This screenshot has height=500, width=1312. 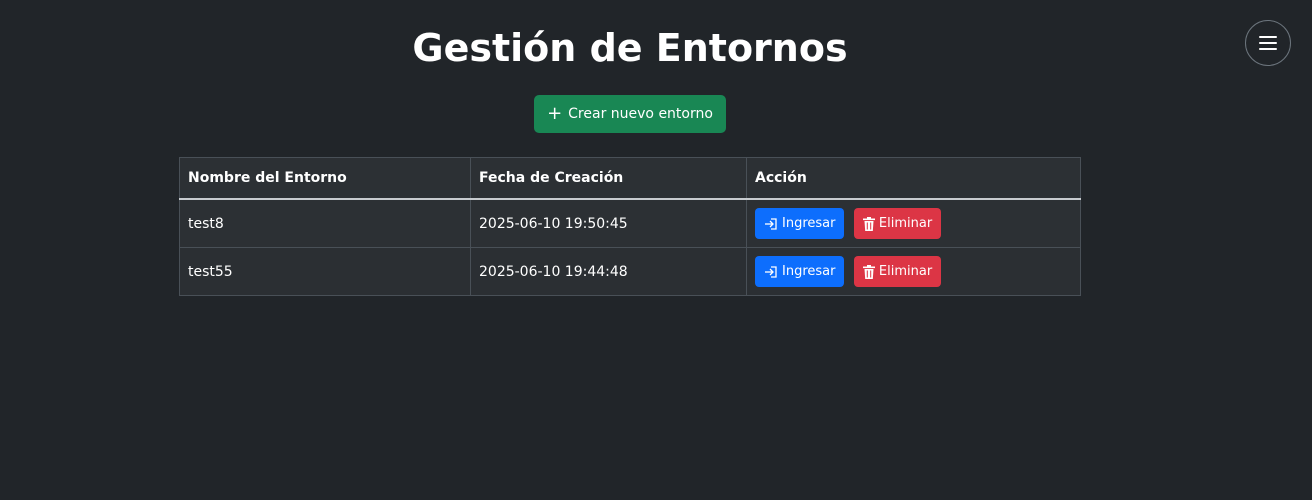 What do you see at coordinates (608, 223) in the screenshot?
I see `environment-created-date: 2025-06-10 19:50:45` at bounding box center [608, 223].